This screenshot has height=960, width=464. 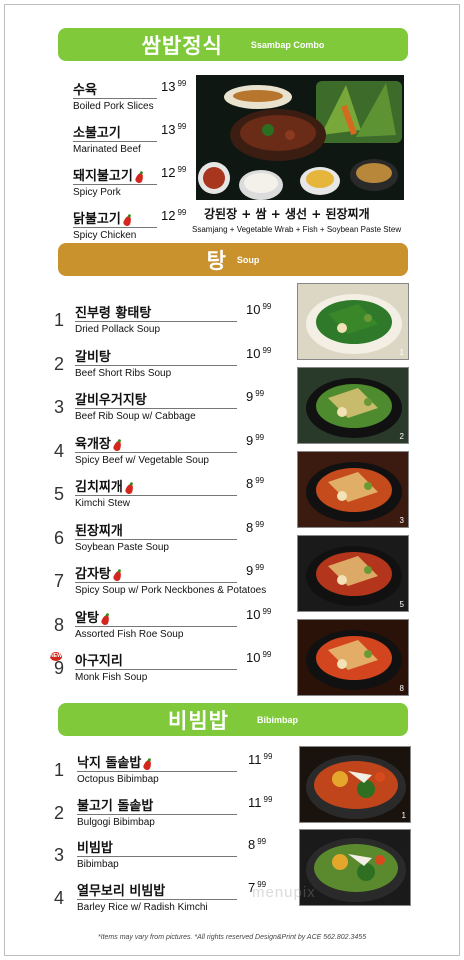 What do you see at coordinates (111, 677) in the screenshot?
I see `menu-item-name-en: Monk Fish Soup` at bounding box center [111, 677].